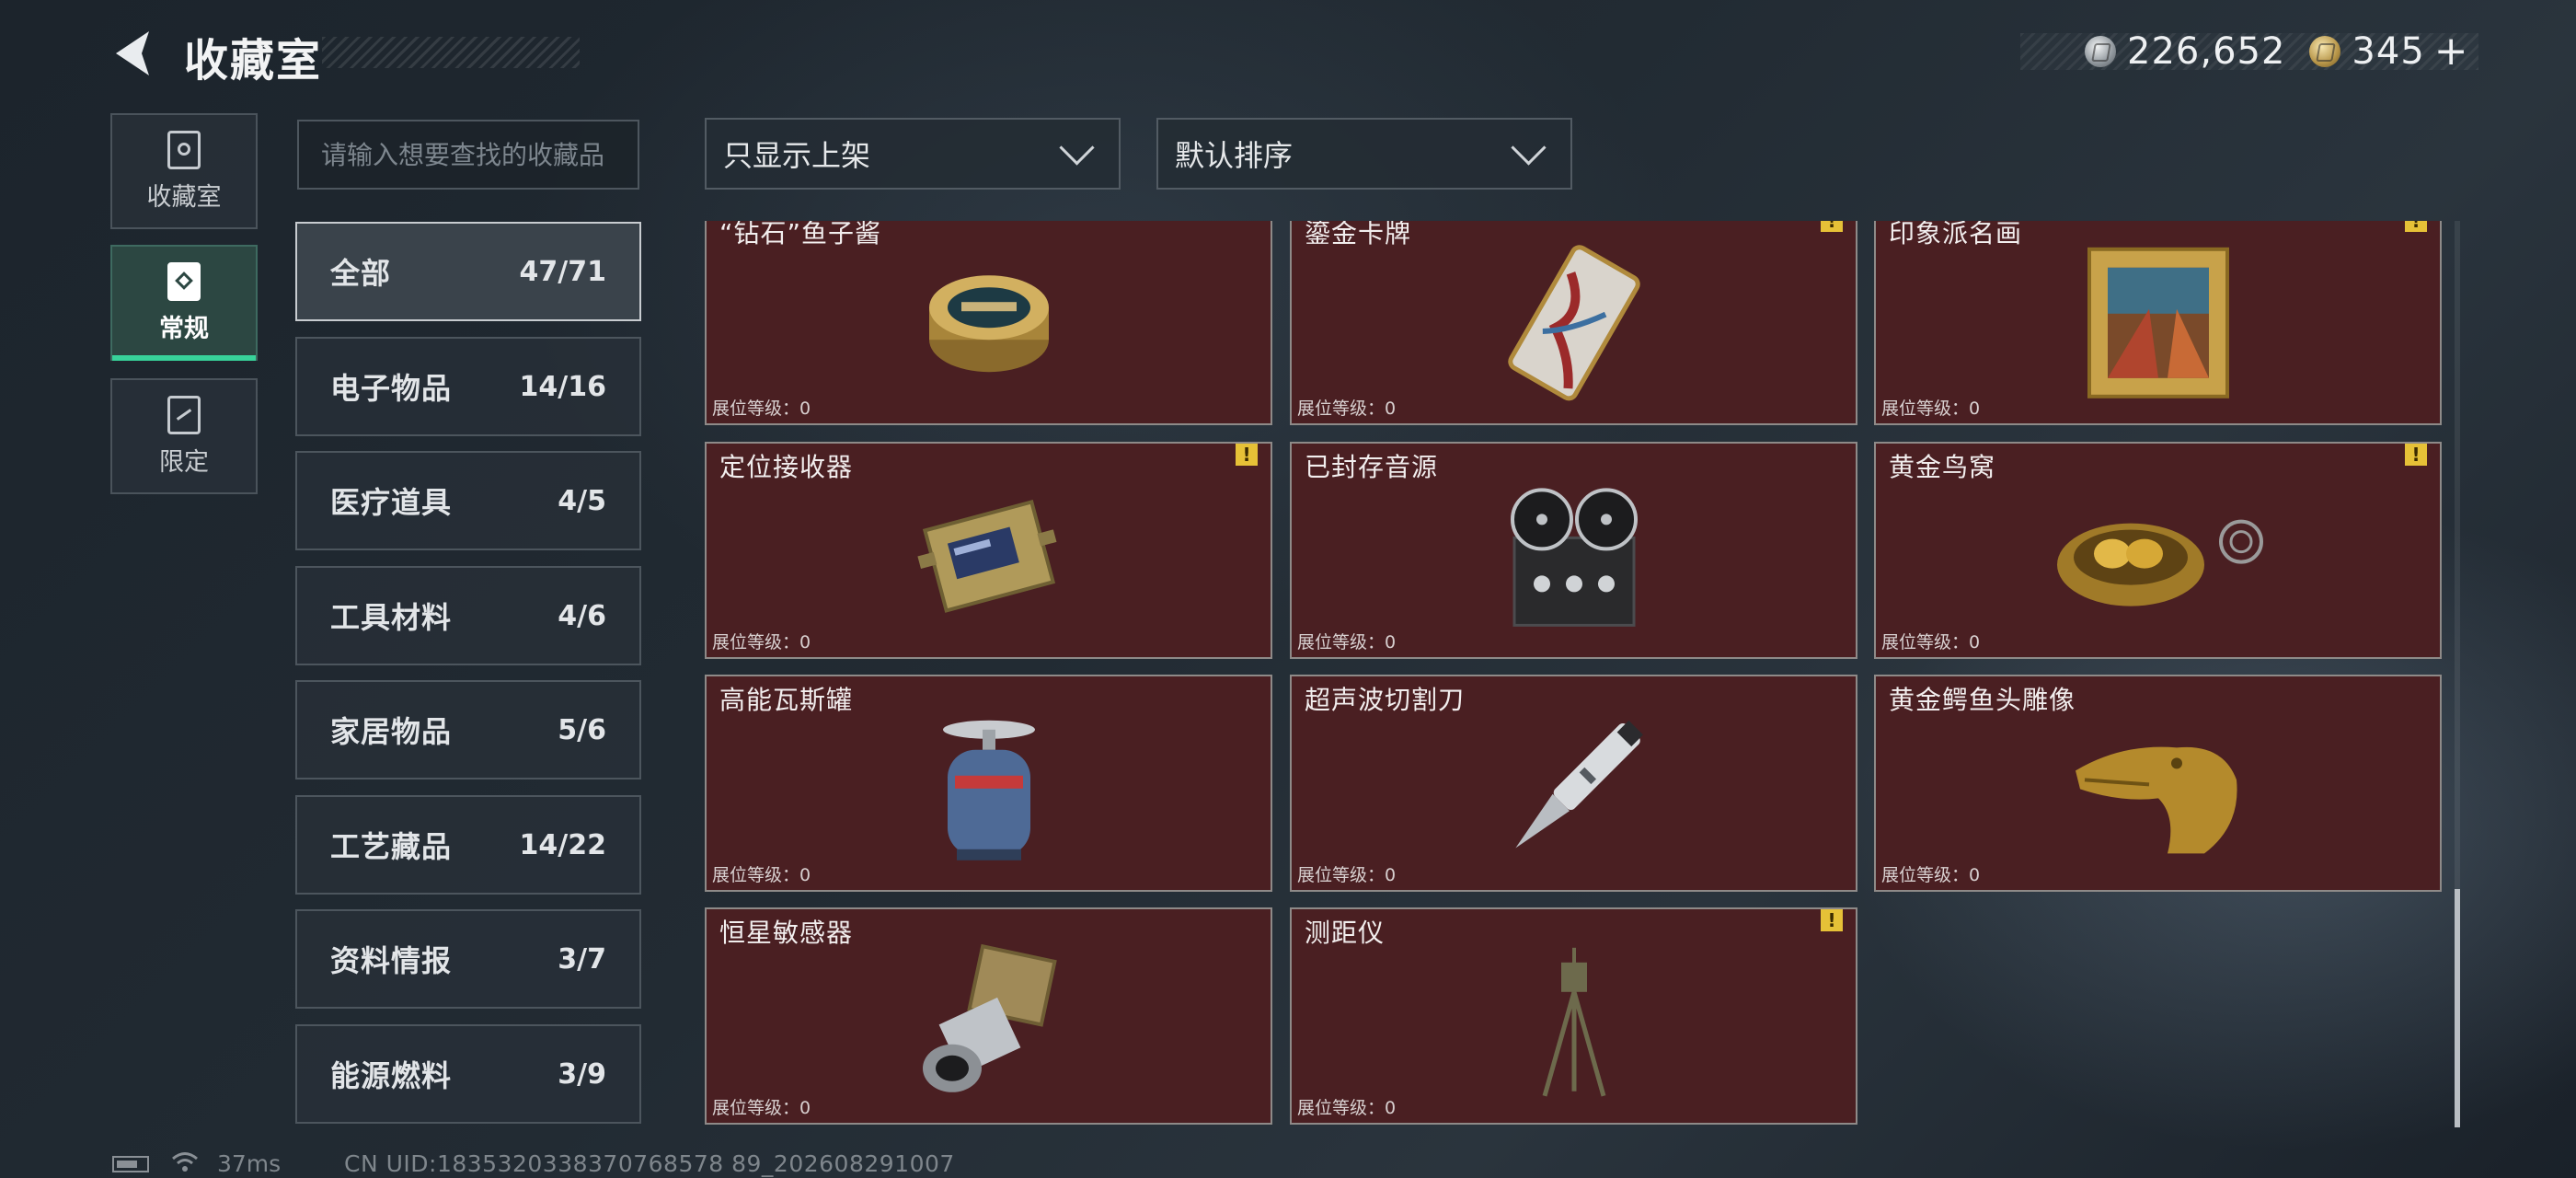 This screenshot has width=2576, height=1178. What do you see at coordinates (1234, 155) in the screenshot?
I see `sort-value: 默认排序` at bounding box center [1234, 155].